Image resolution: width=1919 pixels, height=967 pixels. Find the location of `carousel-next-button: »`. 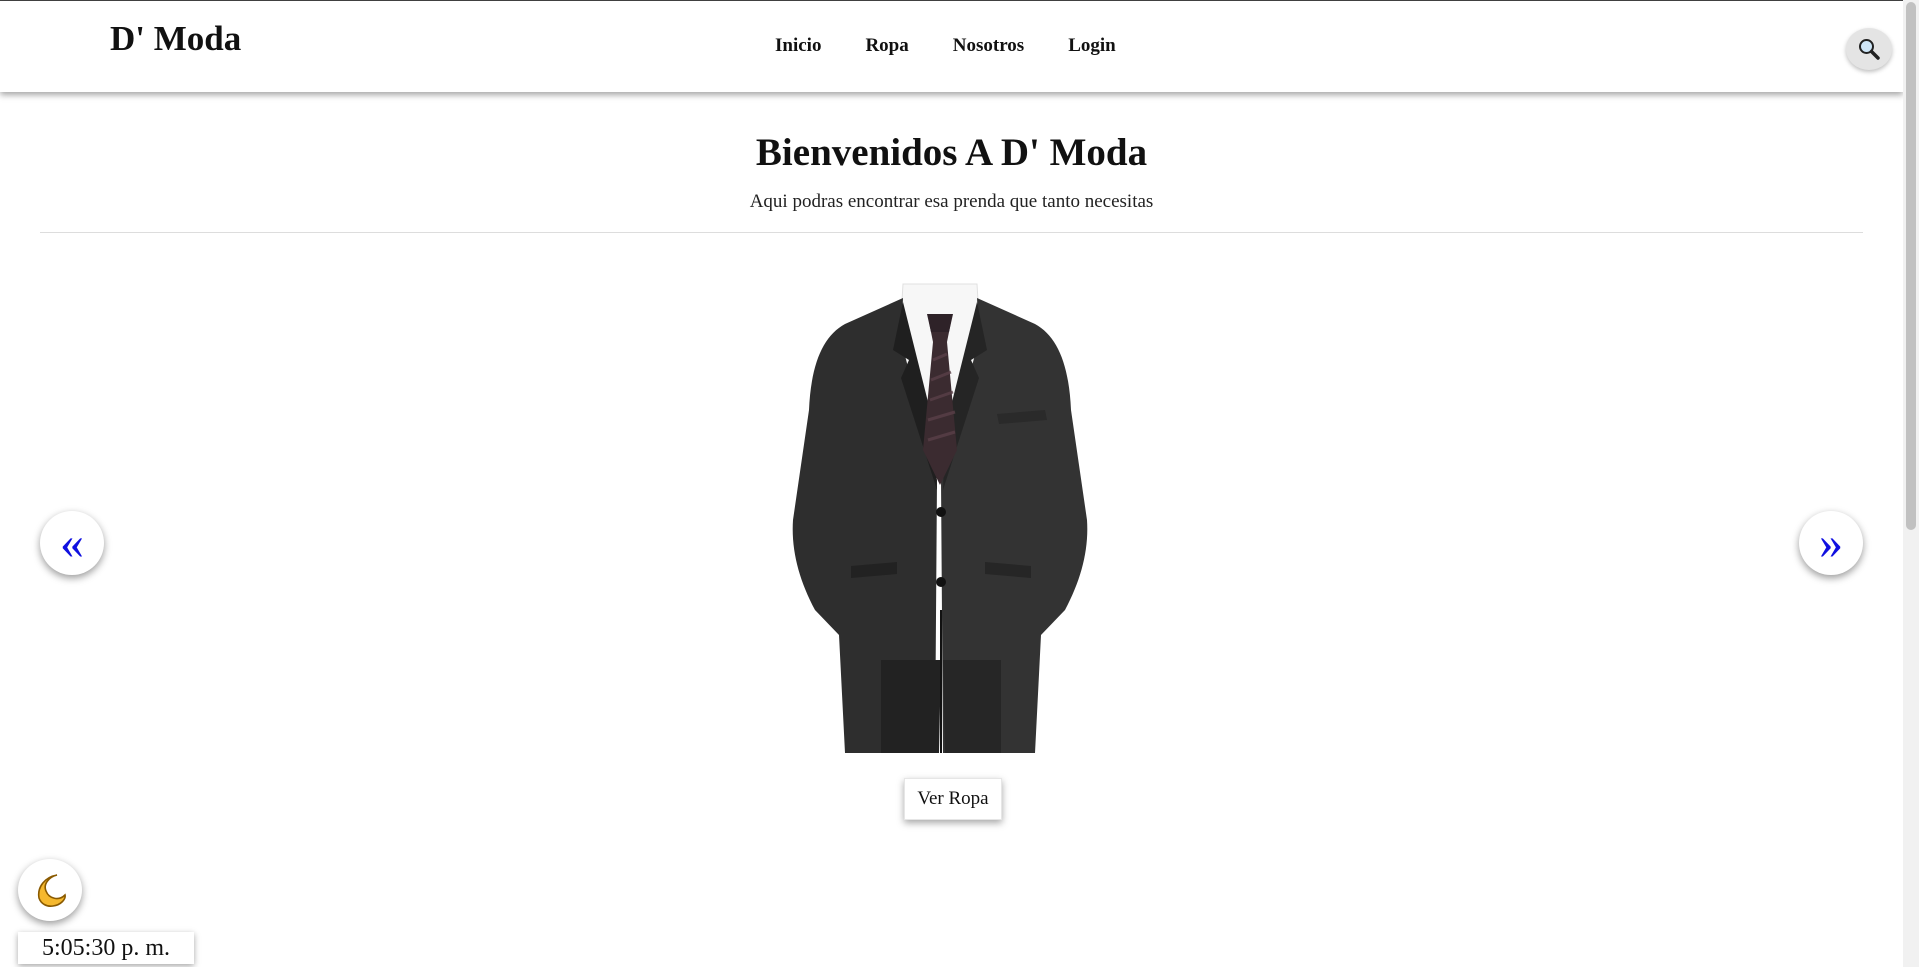

carousel-next-button: » is located at coordinates (1831, 543).